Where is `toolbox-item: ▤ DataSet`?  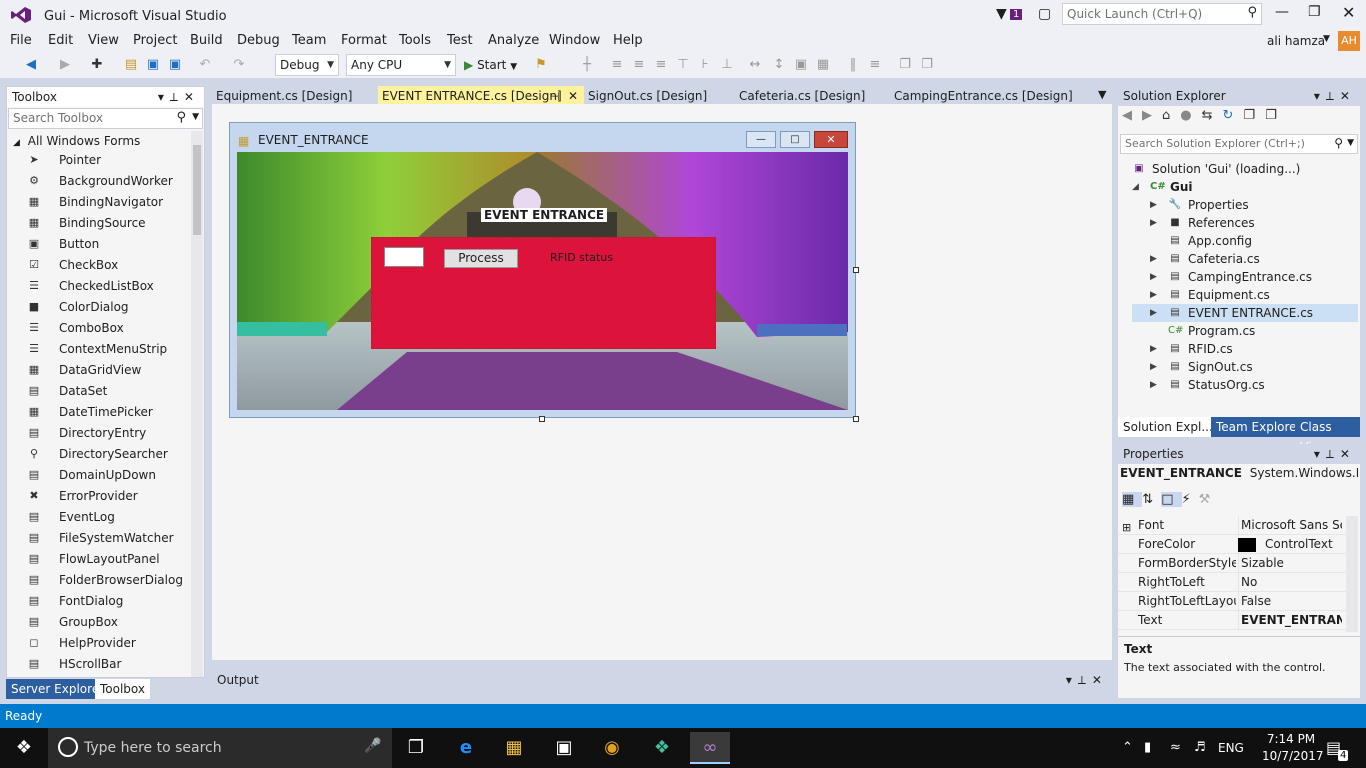
toolbox-item: ▤ DataSet is located at coordinates (97, 391).